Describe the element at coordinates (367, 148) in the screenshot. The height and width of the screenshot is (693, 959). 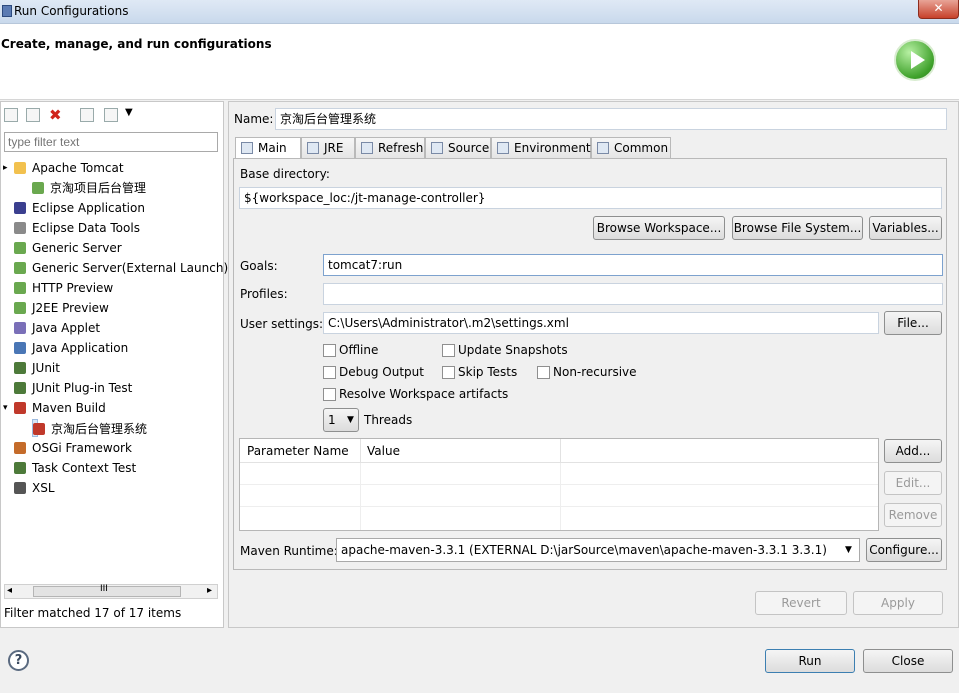
I see `refresh-tab-icon` at that location.